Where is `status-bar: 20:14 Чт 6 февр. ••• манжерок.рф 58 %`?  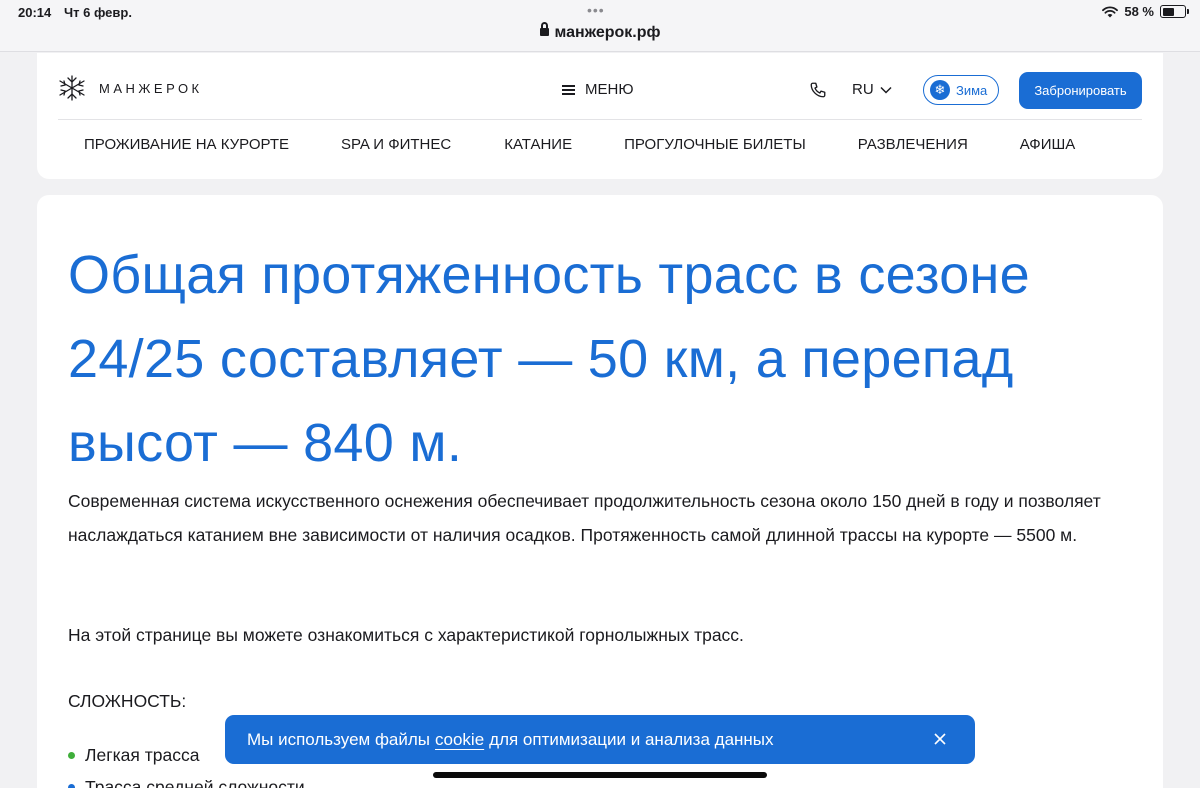 status-bar: 20:14 Чт 6 февр. ••• манжерок.рф 58 % is located at coordinates (600, 26).